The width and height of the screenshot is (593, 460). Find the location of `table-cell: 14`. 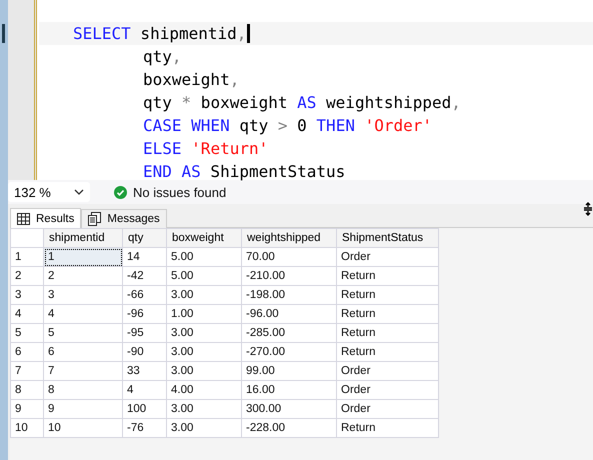

table-cell: 14 is located at coordinates (144, 257).